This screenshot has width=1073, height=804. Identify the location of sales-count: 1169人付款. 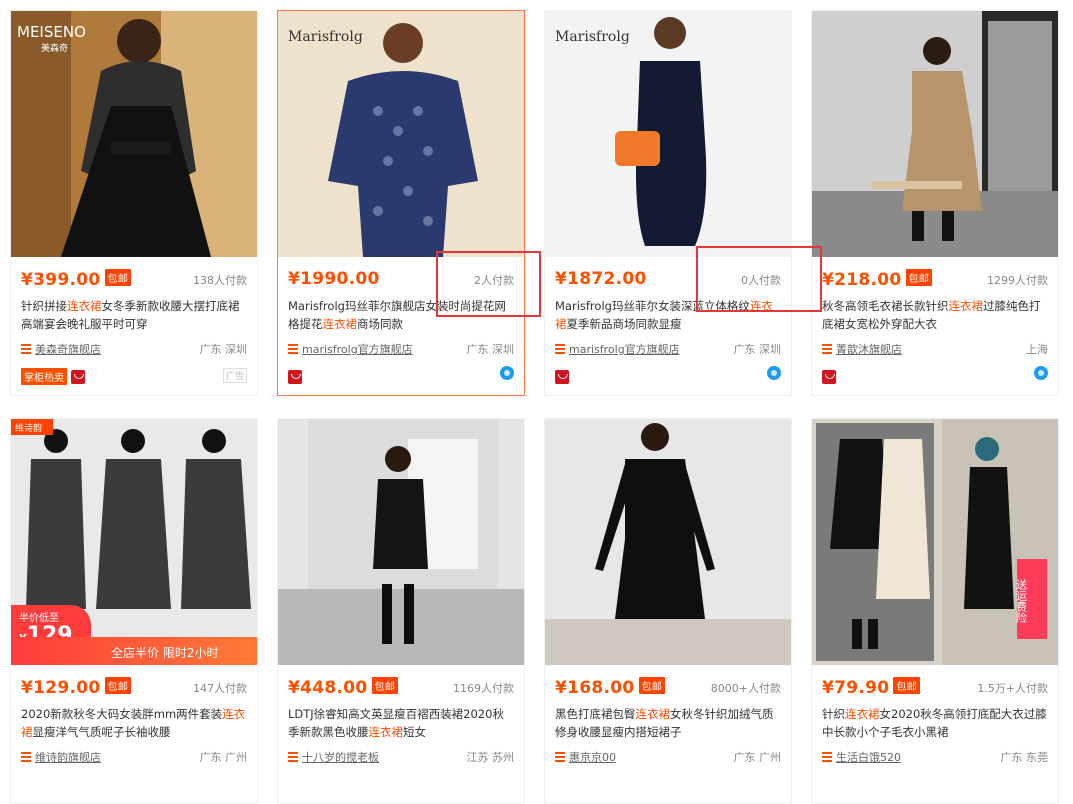
(483, 688).